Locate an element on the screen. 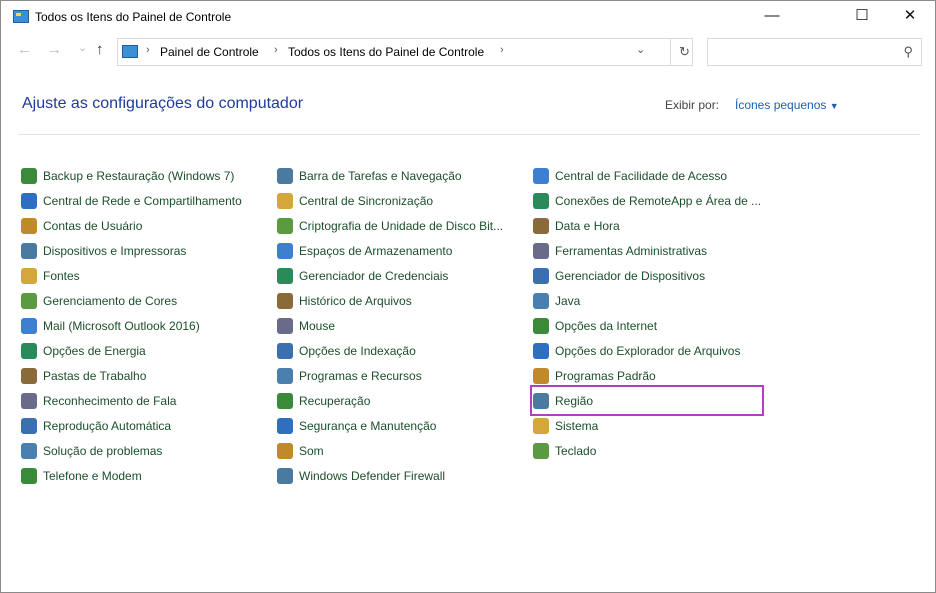 This screenshot has height=593, width=936. forward-arrow-icon: → is located at coordinates (54, 49).